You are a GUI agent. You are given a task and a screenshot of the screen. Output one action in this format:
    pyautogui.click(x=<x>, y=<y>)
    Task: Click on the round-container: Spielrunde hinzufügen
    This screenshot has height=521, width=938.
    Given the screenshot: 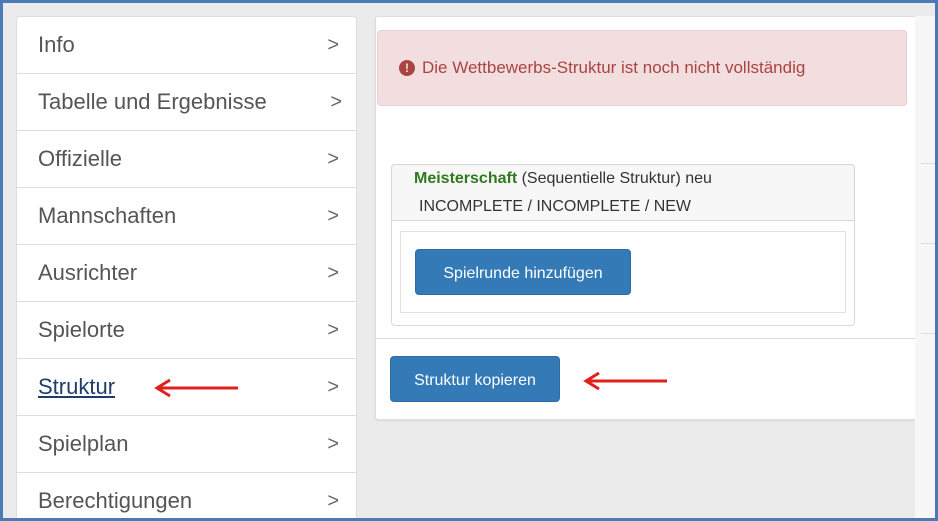 What is the action you would take?
    pyautogui.click(x=623, y=272)
    